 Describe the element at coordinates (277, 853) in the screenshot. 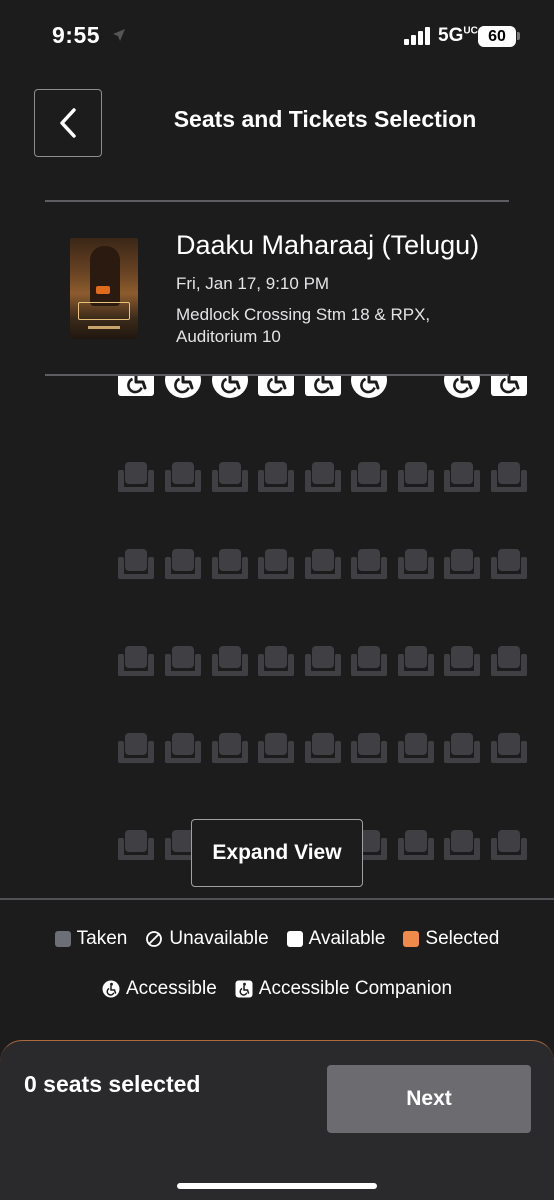

I see `expand-view-button: Expand View` at that location.